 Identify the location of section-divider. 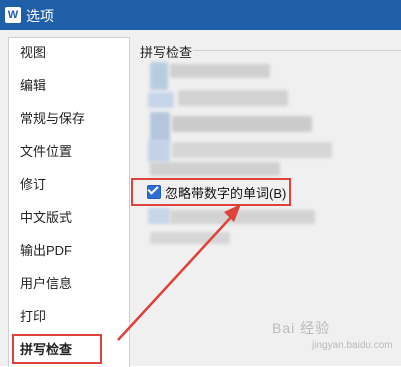
(297, 50).